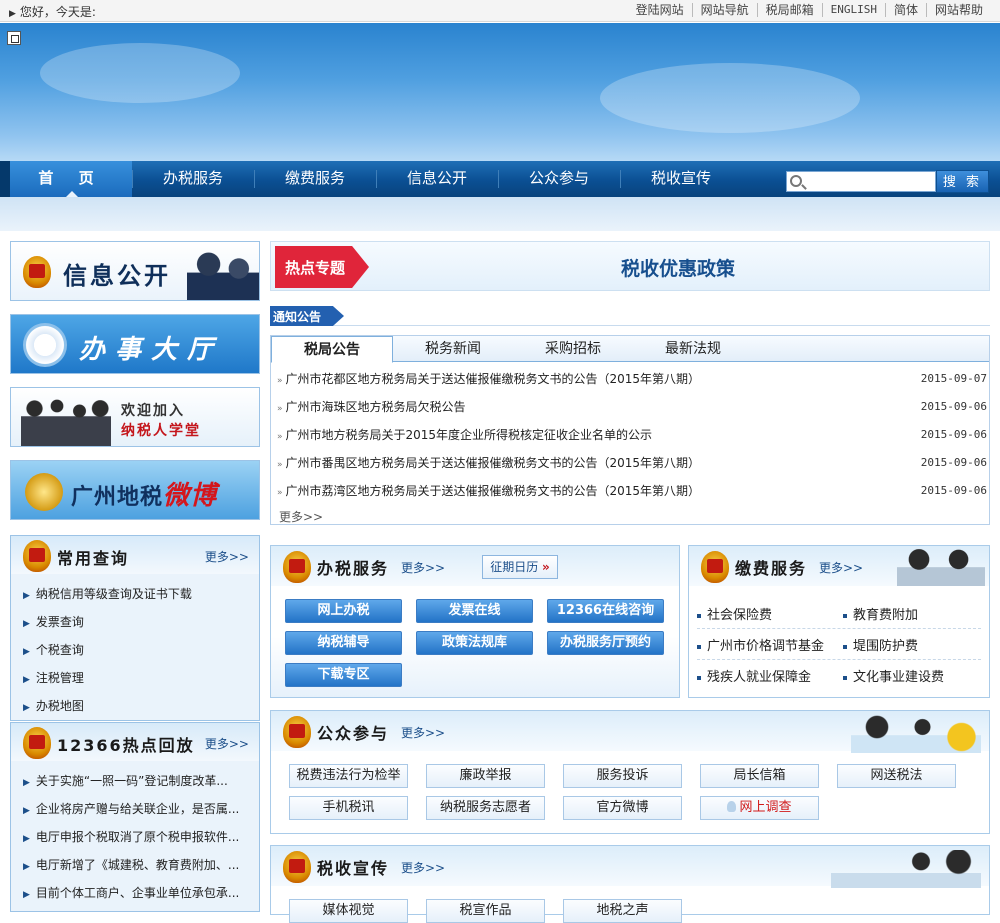  I want to click on consult-12366-button: 12366在线咨询, so click(605, 611).